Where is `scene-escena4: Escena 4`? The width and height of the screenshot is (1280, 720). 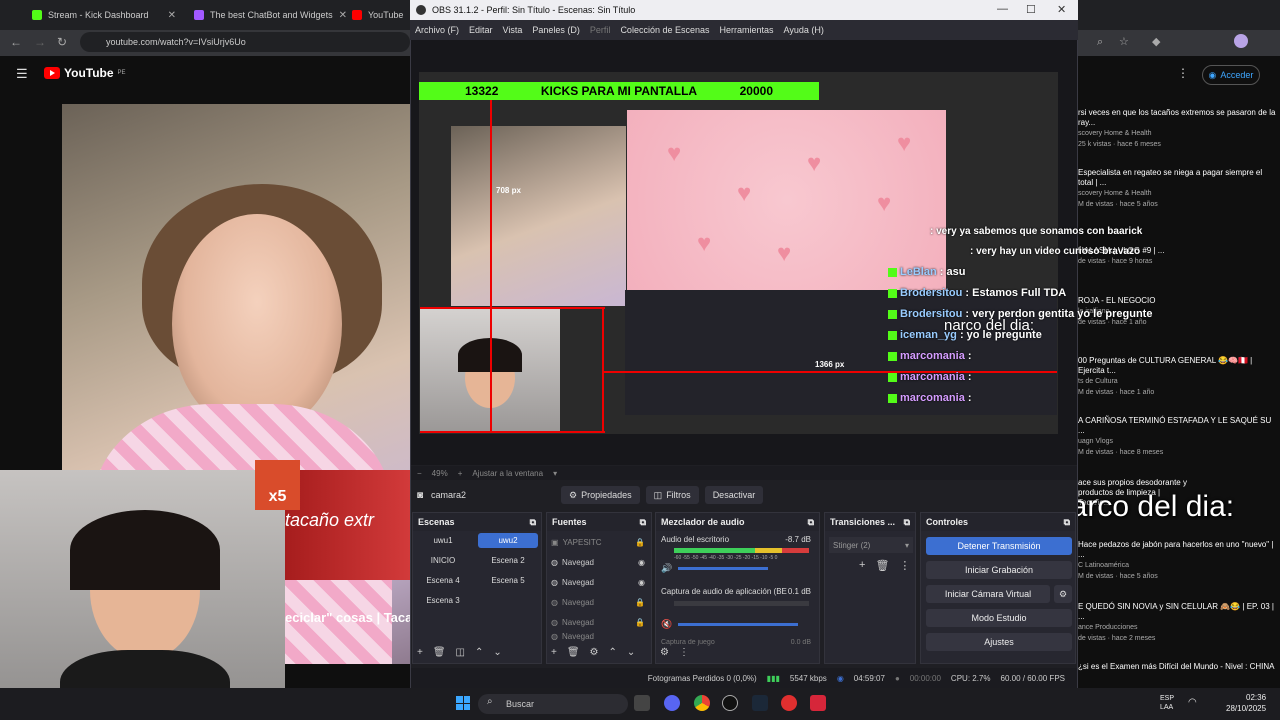
scene-escena4: Escena 4 is located at coordinates (443, 580).